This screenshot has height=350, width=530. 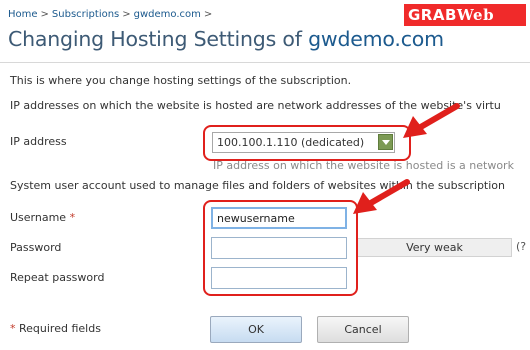 What do you see at coordinates (167, 14) in the screenshot?
I see `breadcrumb-domain: gwdemo.com` at bounding box center [167, 14].